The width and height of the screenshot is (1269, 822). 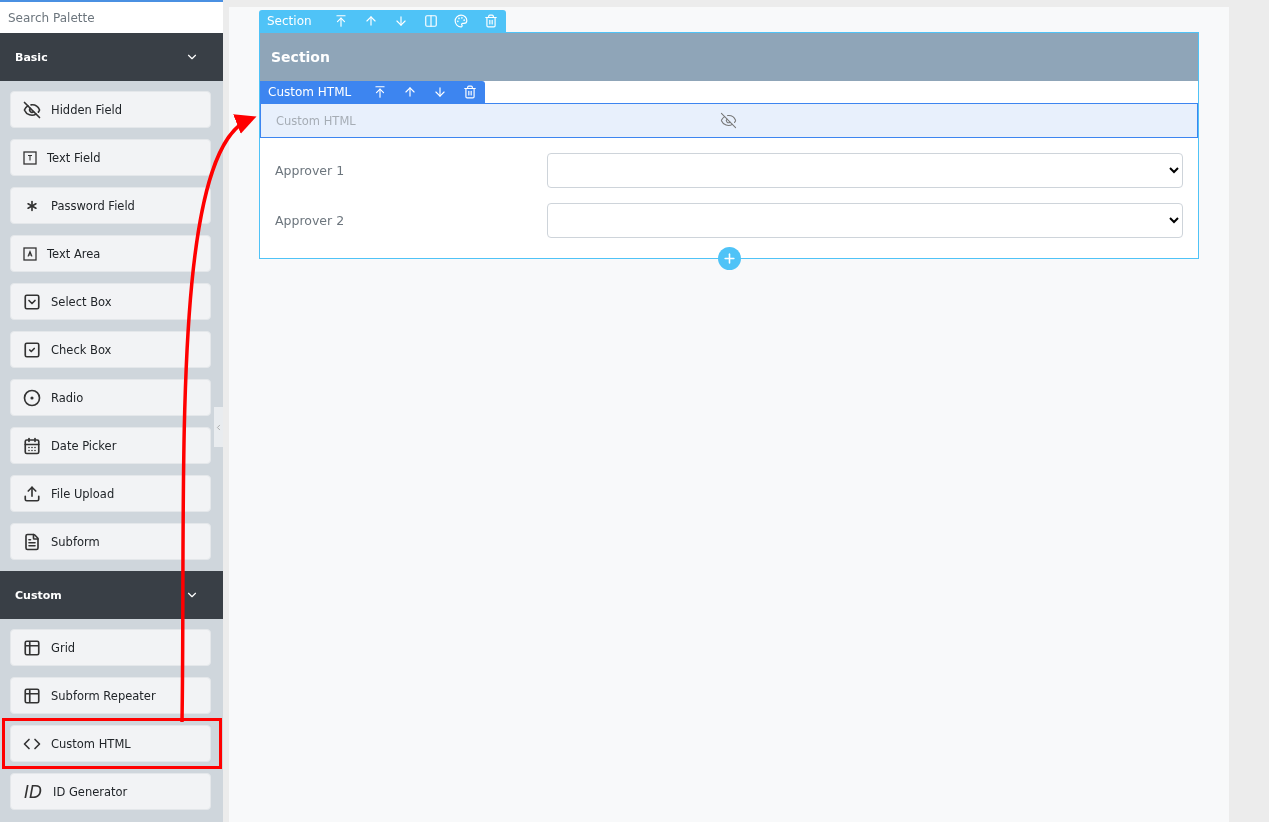 I want to click on palette-item: Text Area, so click(x=110, y=253).